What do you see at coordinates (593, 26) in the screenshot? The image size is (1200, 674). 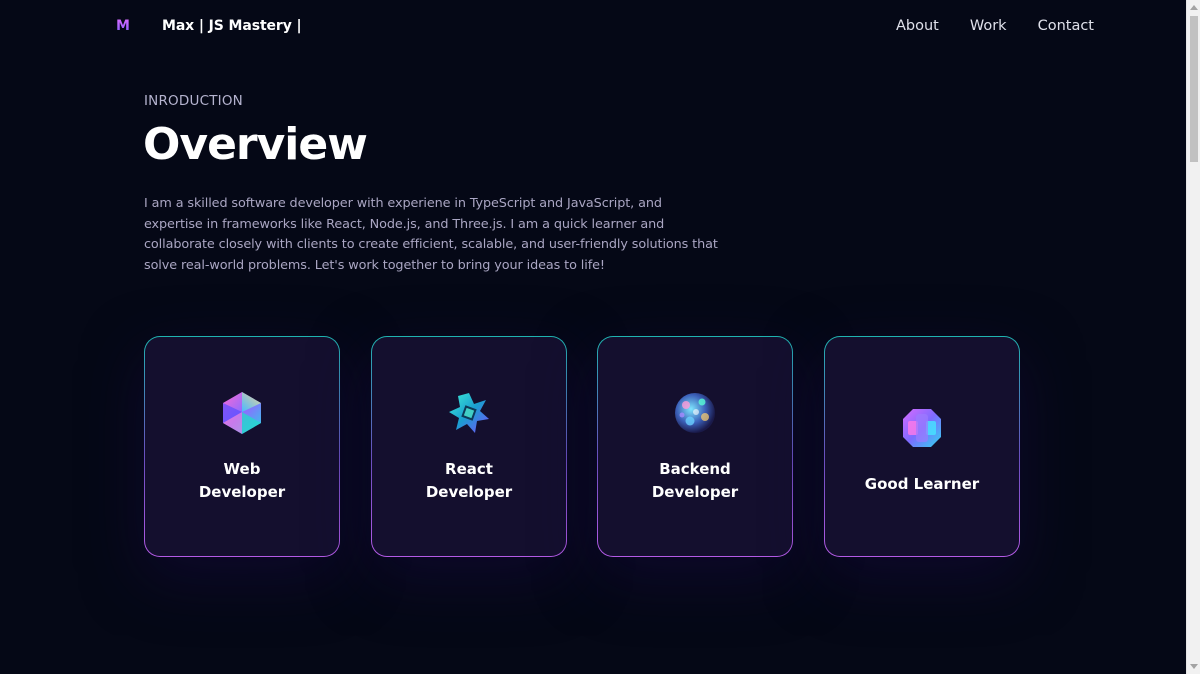 I see `navbar: M Max | JS Mastery | About Work Contact` at bounding box center [593, 26].